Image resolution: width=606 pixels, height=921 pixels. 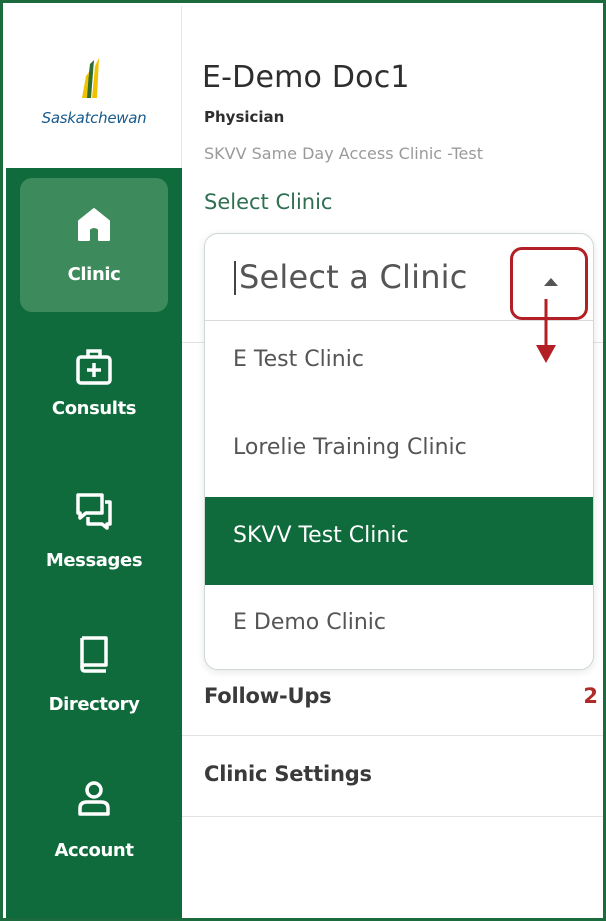 What do you see at coordinates (343, 153) in the screenshot?
I see `current-clinic: SKVV Same Day Access Clinic -Test` at bounding box center [343, 153].